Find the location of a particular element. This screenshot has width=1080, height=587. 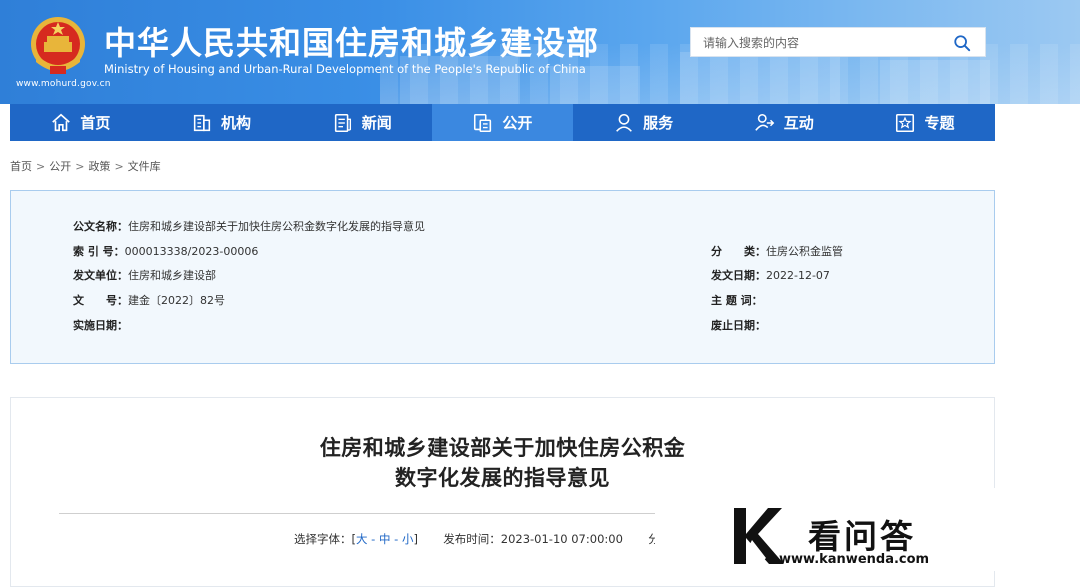

nav-label: 互动 is located at coordinates (798, 123).